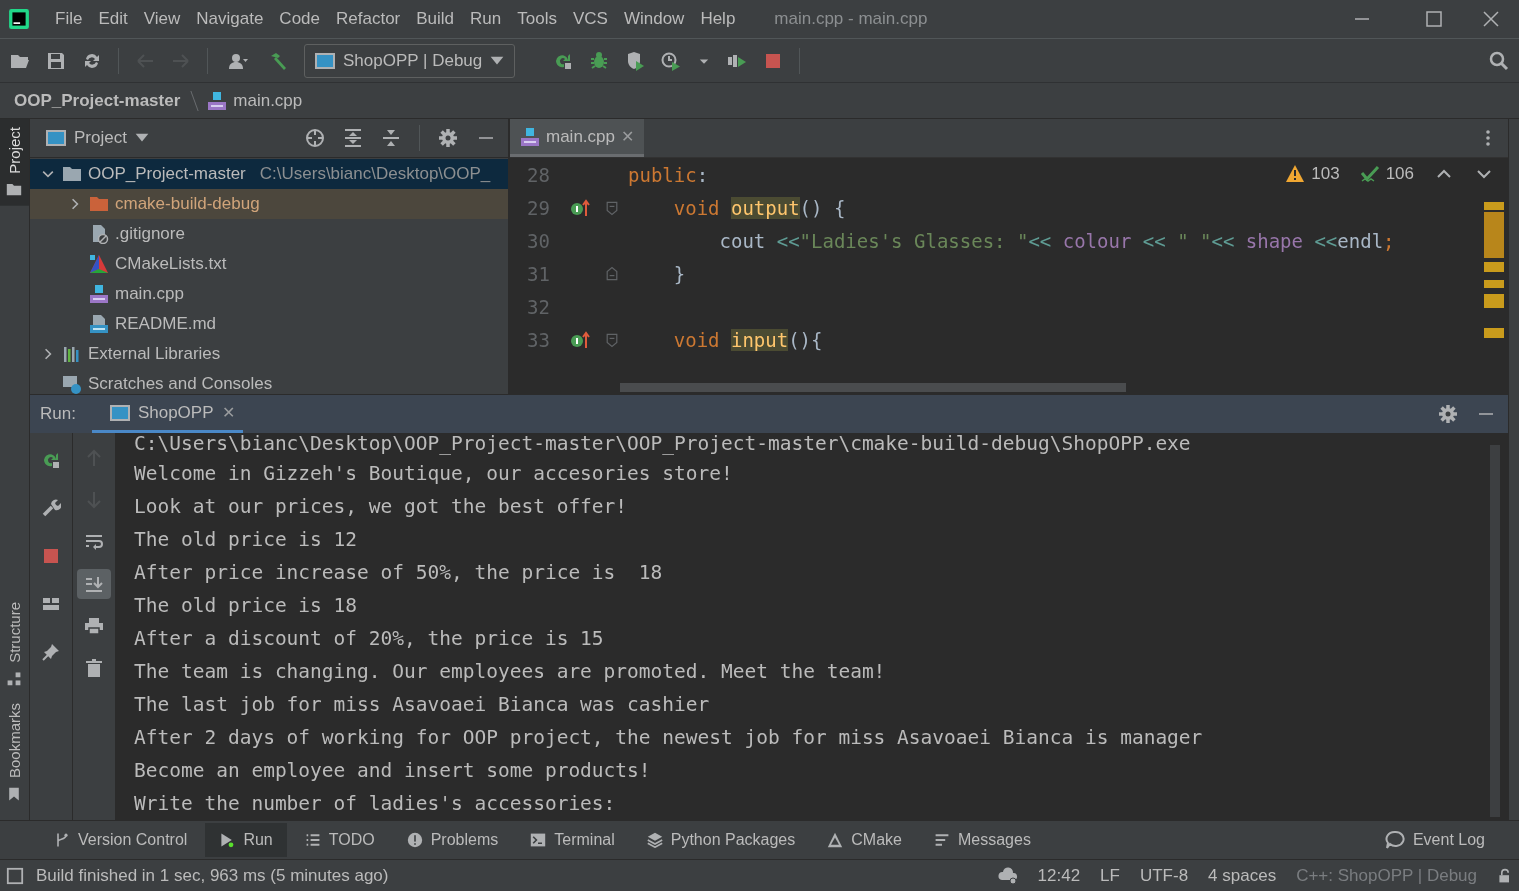 This screenshot has width=1519, height=891. I want to click on stop-icon, so click(51, 556).